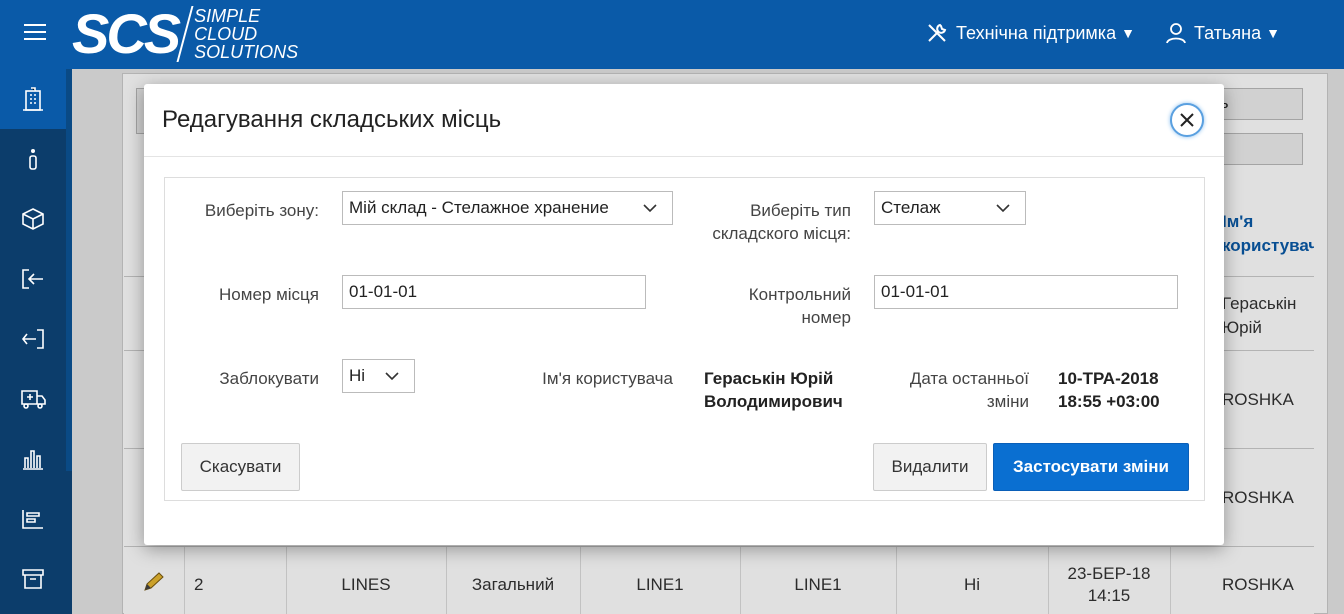  I want to click on support-label: Технічна підтримка, so click(1036, 32).